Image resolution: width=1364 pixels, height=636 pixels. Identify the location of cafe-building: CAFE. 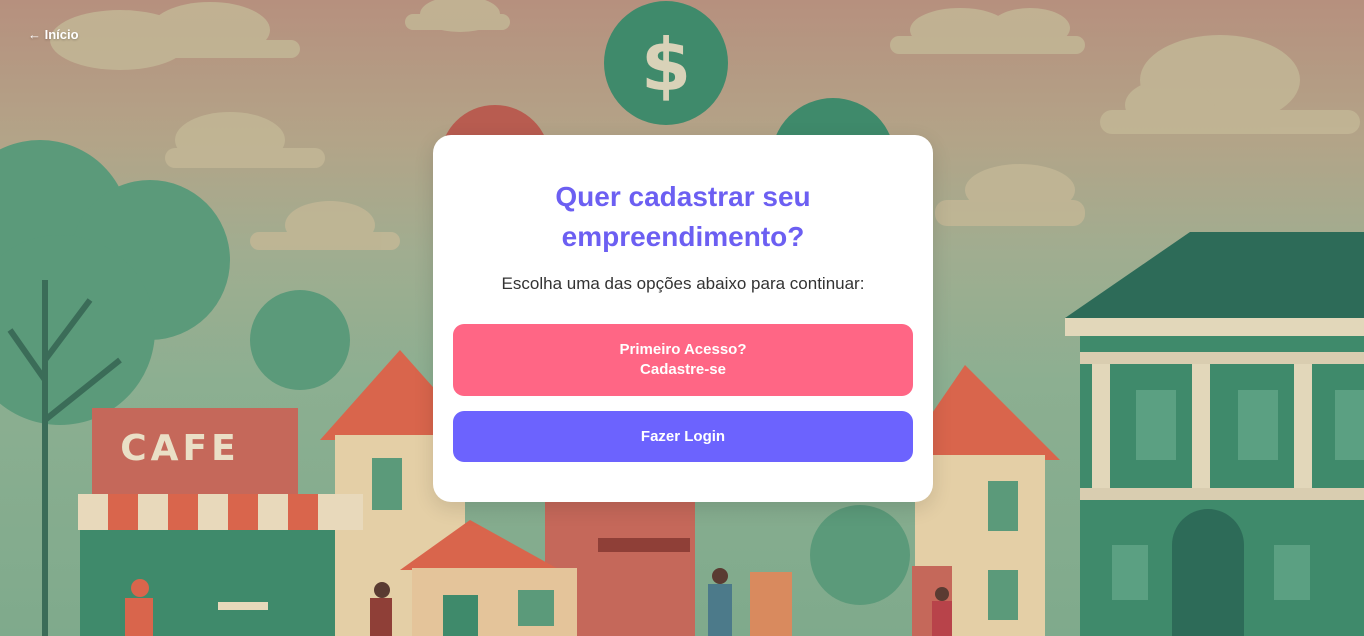
(220, 522).